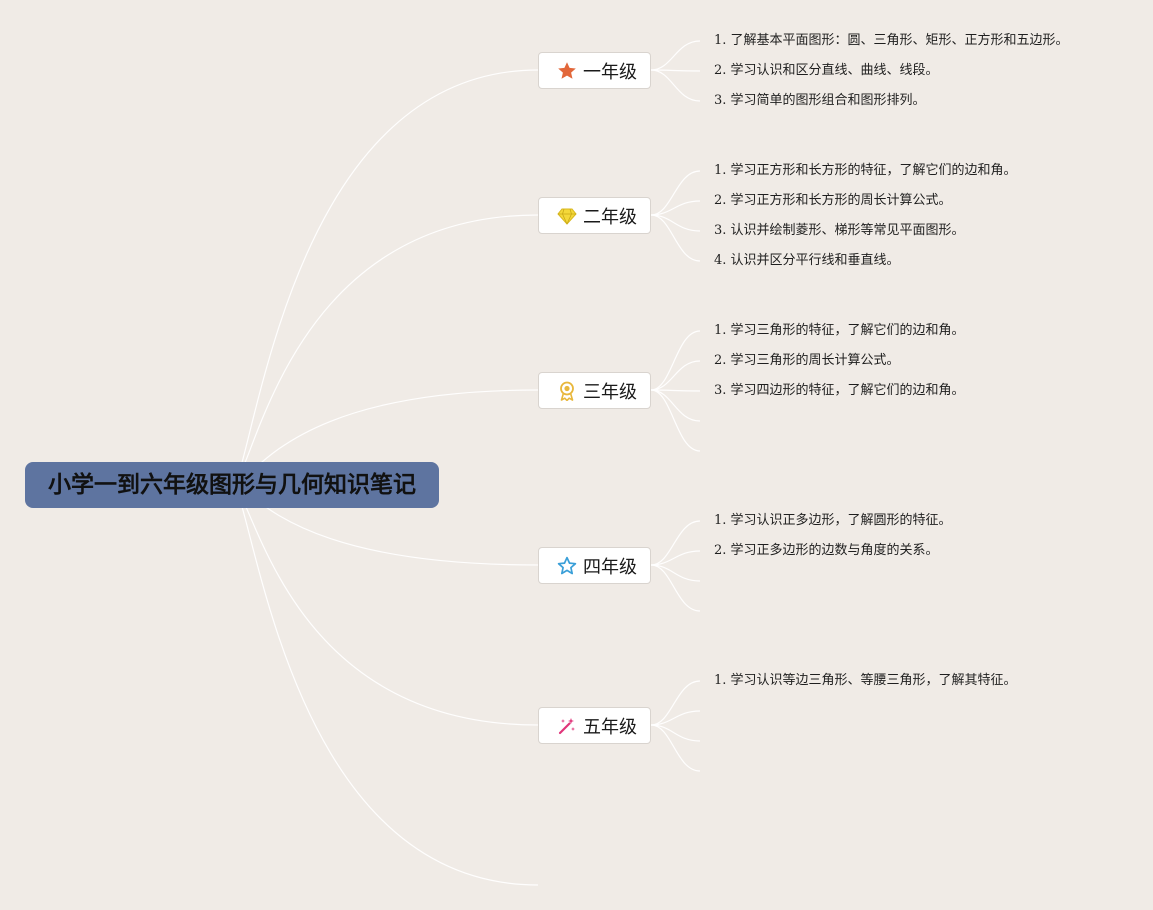 This screenshot has width=1153, height=910. What do you see at coordinates (807, 361) in the screenshot?
I see `subtopic-grade-3-item-2: 2. 学习三角形的周长计算公式。` at bounding box center [807, 361].